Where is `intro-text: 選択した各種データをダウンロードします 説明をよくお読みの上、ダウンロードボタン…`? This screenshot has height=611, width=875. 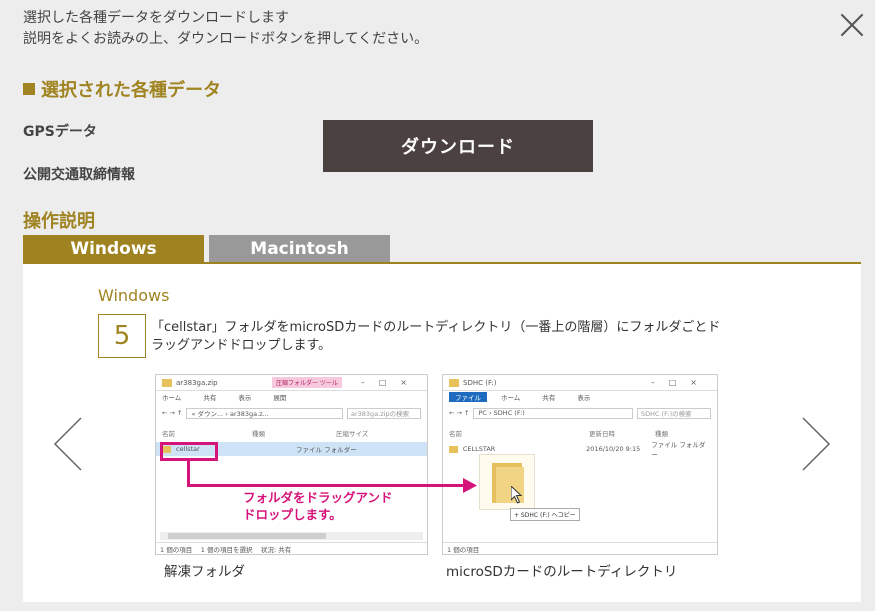 intro-text: 選択した各種データをダウンロードします 説明をよくお読みの上、ダウンロードボタン… is located at coordinates (225, 29).